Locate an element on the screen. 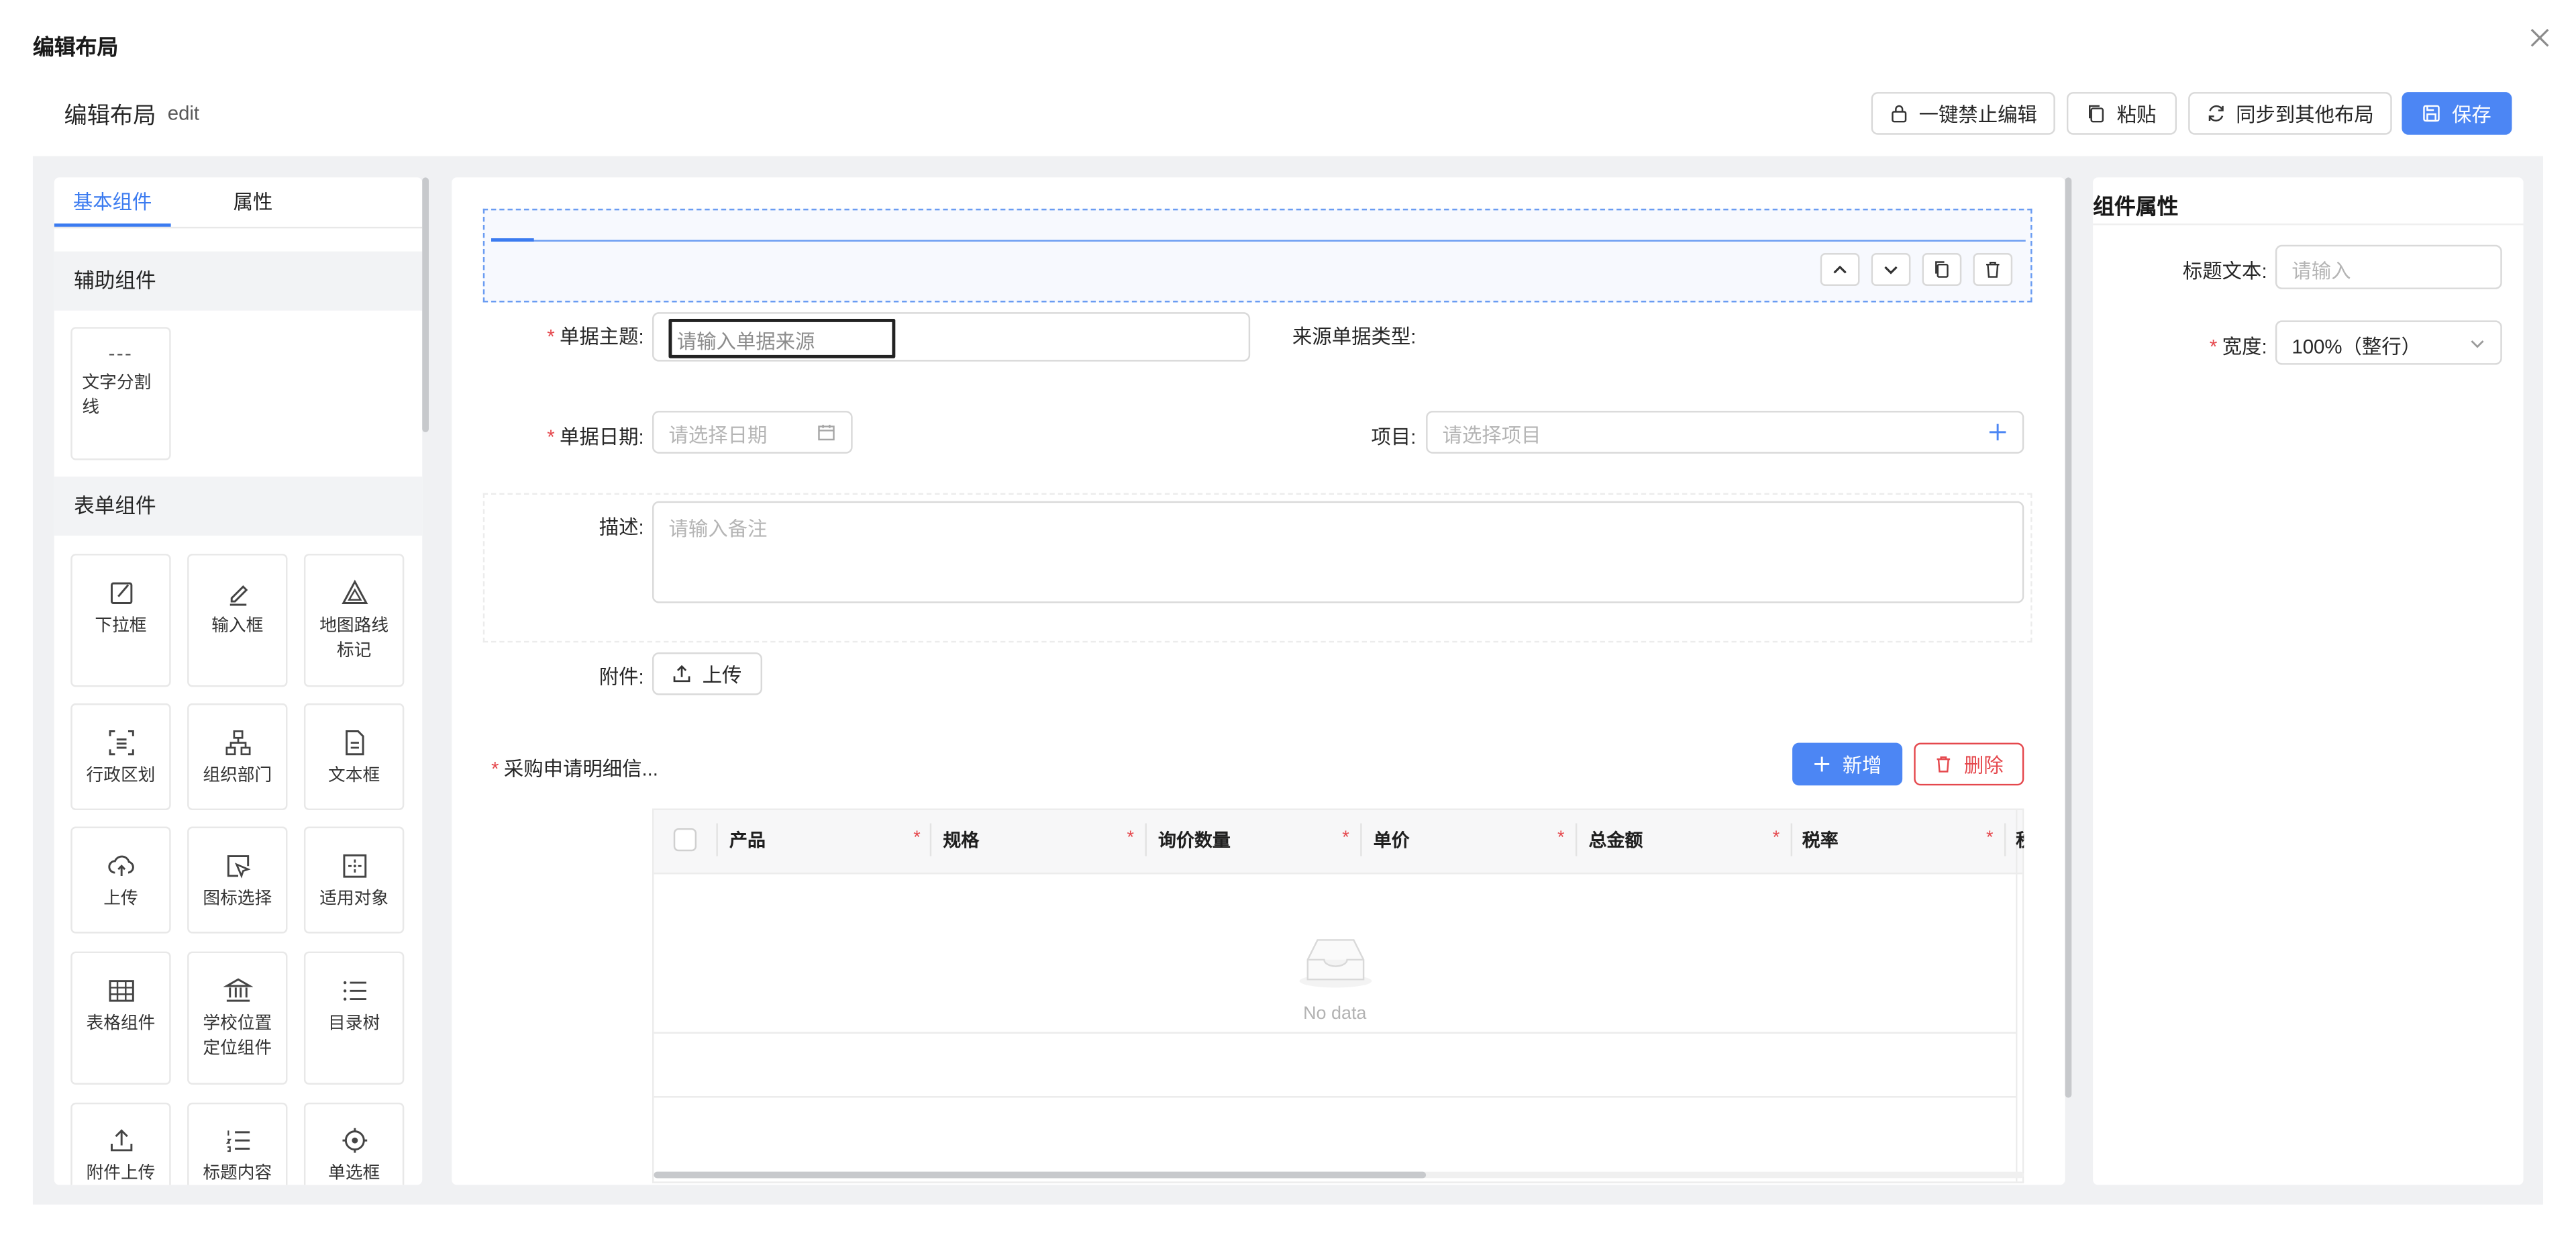 The image size is (2576, 1233). org-chart-icon is located at coordinates (237, 743).